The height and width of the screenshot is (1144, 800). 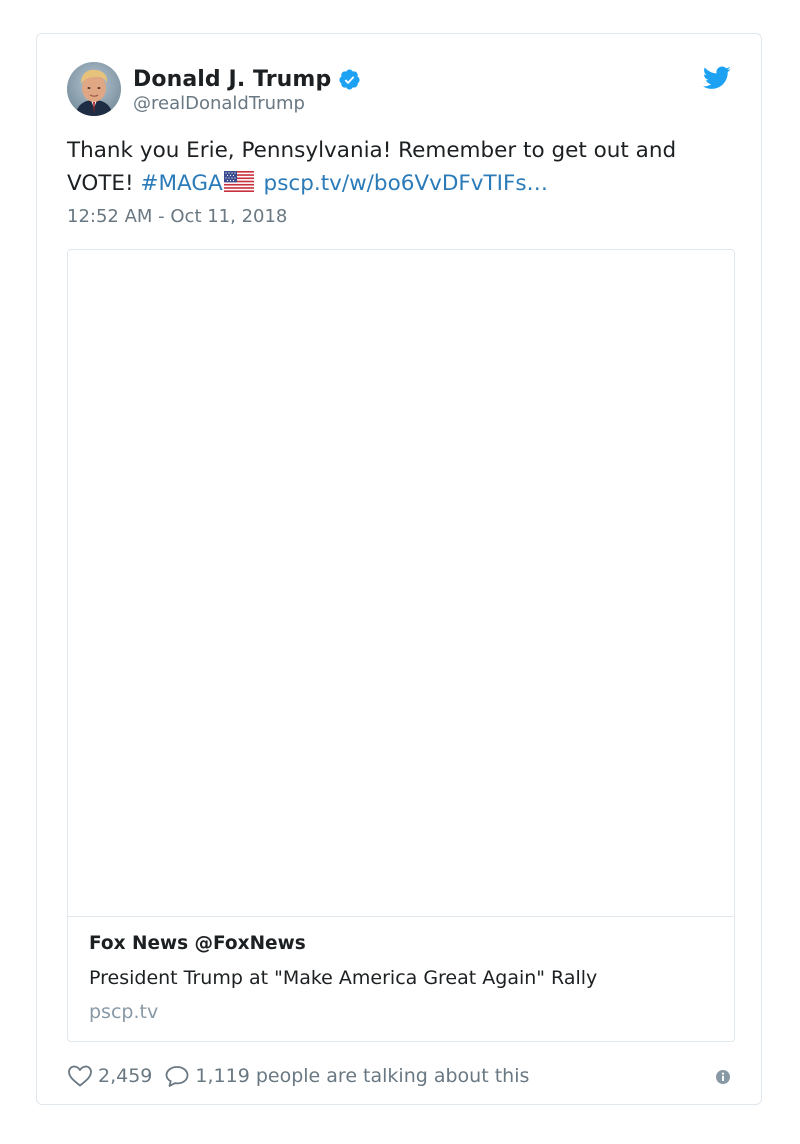 What do you see at coordinates (94, 89) in the screenshot?
I see `avatar` at bounding box center [94, 89].